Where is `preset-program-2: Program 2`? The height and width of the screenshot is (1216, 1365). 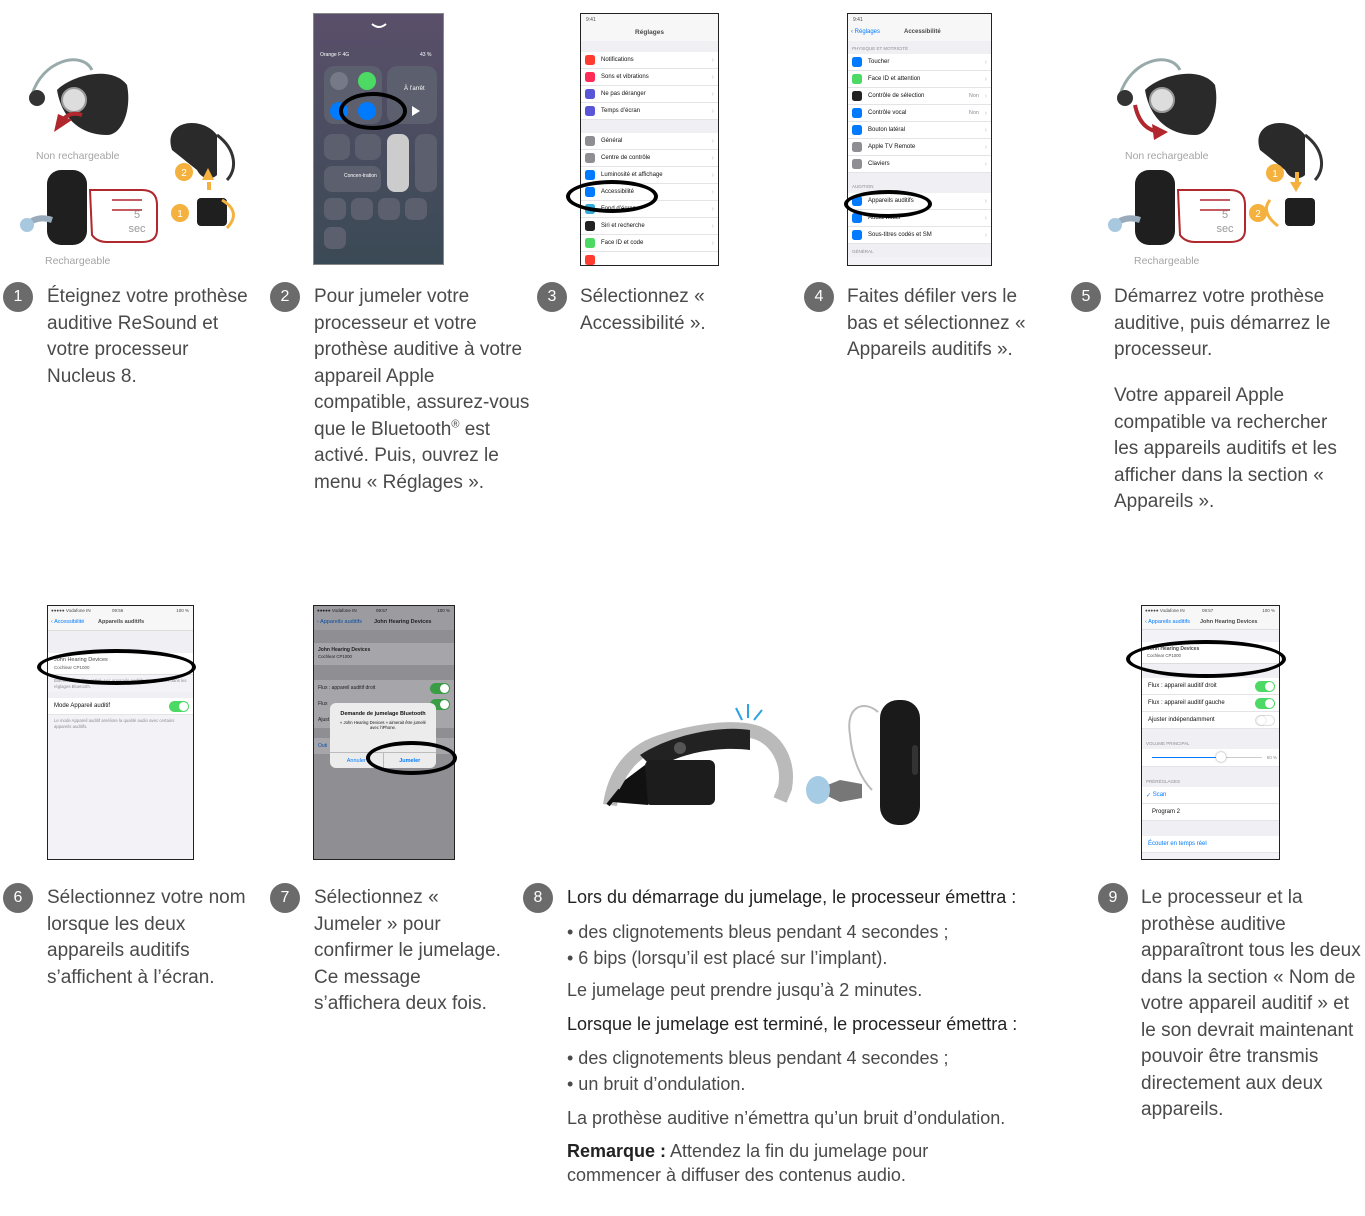 preset-program-2: Program 2 is located at coordinates (1210, 812).